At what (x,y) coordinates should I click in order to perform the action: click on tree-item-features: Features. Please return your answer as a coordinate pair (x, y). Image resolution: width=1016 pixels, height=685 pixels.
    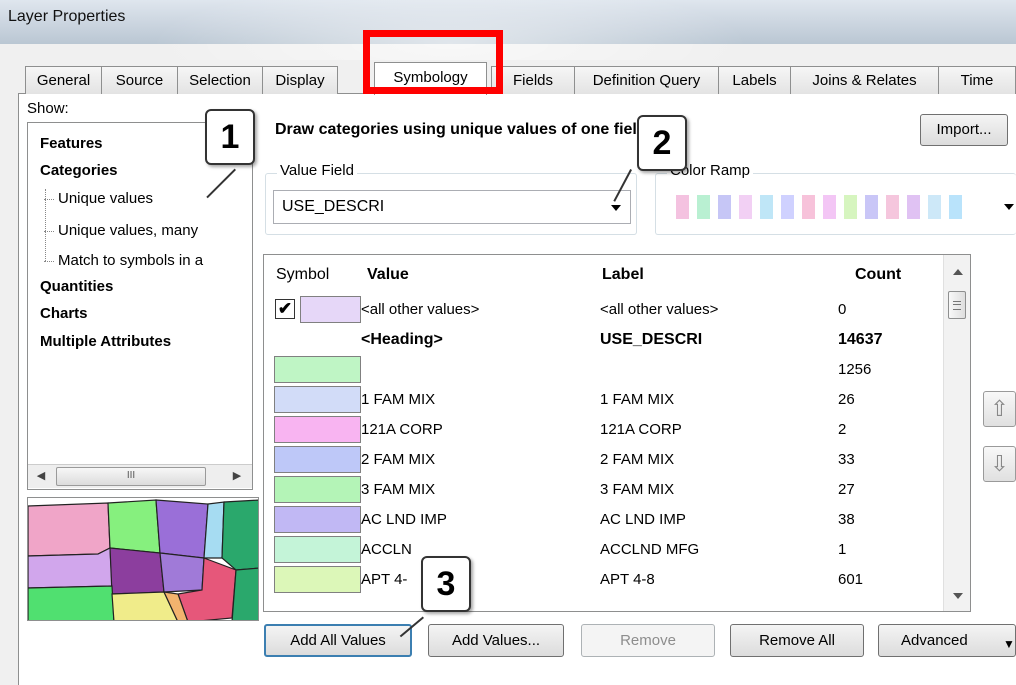
    Looking at the image, I should click on (71, 143).